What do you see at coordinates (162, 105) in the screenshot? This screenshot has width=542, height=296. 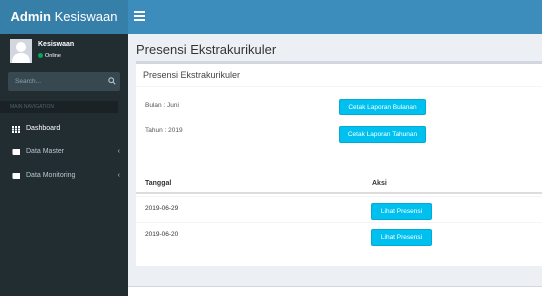 I see `month-label: Bulan : Juni` at bounding box center [162, 105].